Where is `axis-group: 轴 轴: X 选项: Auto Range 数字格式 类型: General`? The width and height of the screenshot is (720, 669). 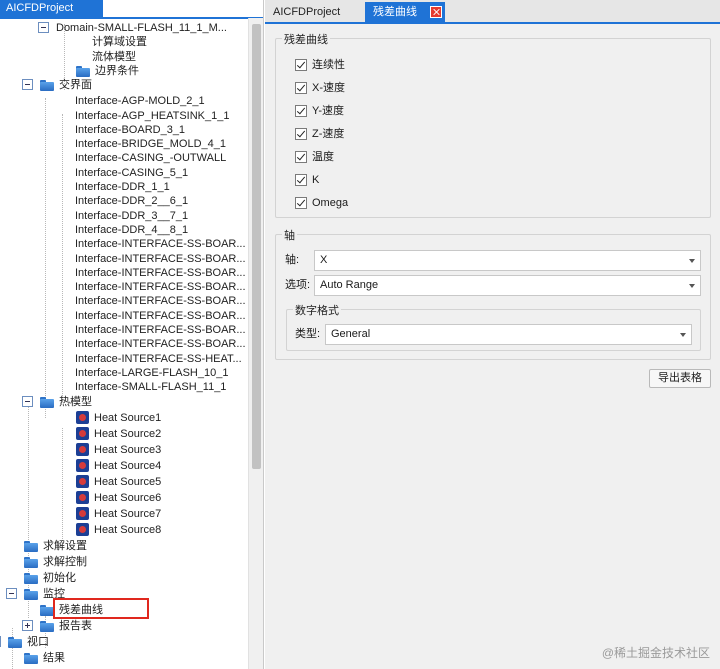
axis-group: 轴 轴: X 选项: Auto Range 数字格式 类型: General is located at coordinates (493, 293).